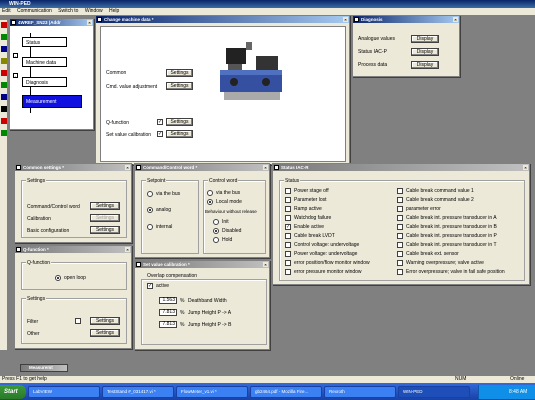 The height and width of the screenshot is (400, 535). What do you see at coordinates (105, 230) in the screenshot?
I see `basic-configuration-settings-button: Settings` at bounding box center [105, 230].